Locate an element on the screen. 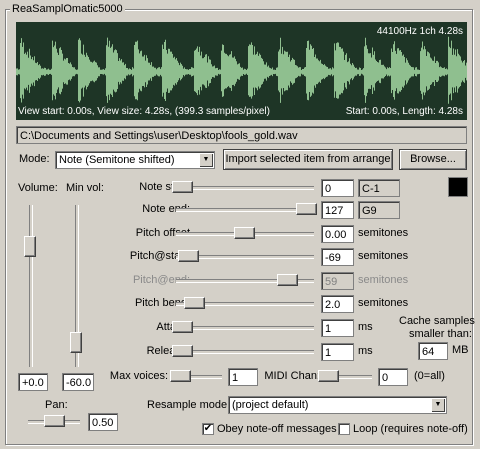  volume-slider-thumb is located at coordinates (30, 247).